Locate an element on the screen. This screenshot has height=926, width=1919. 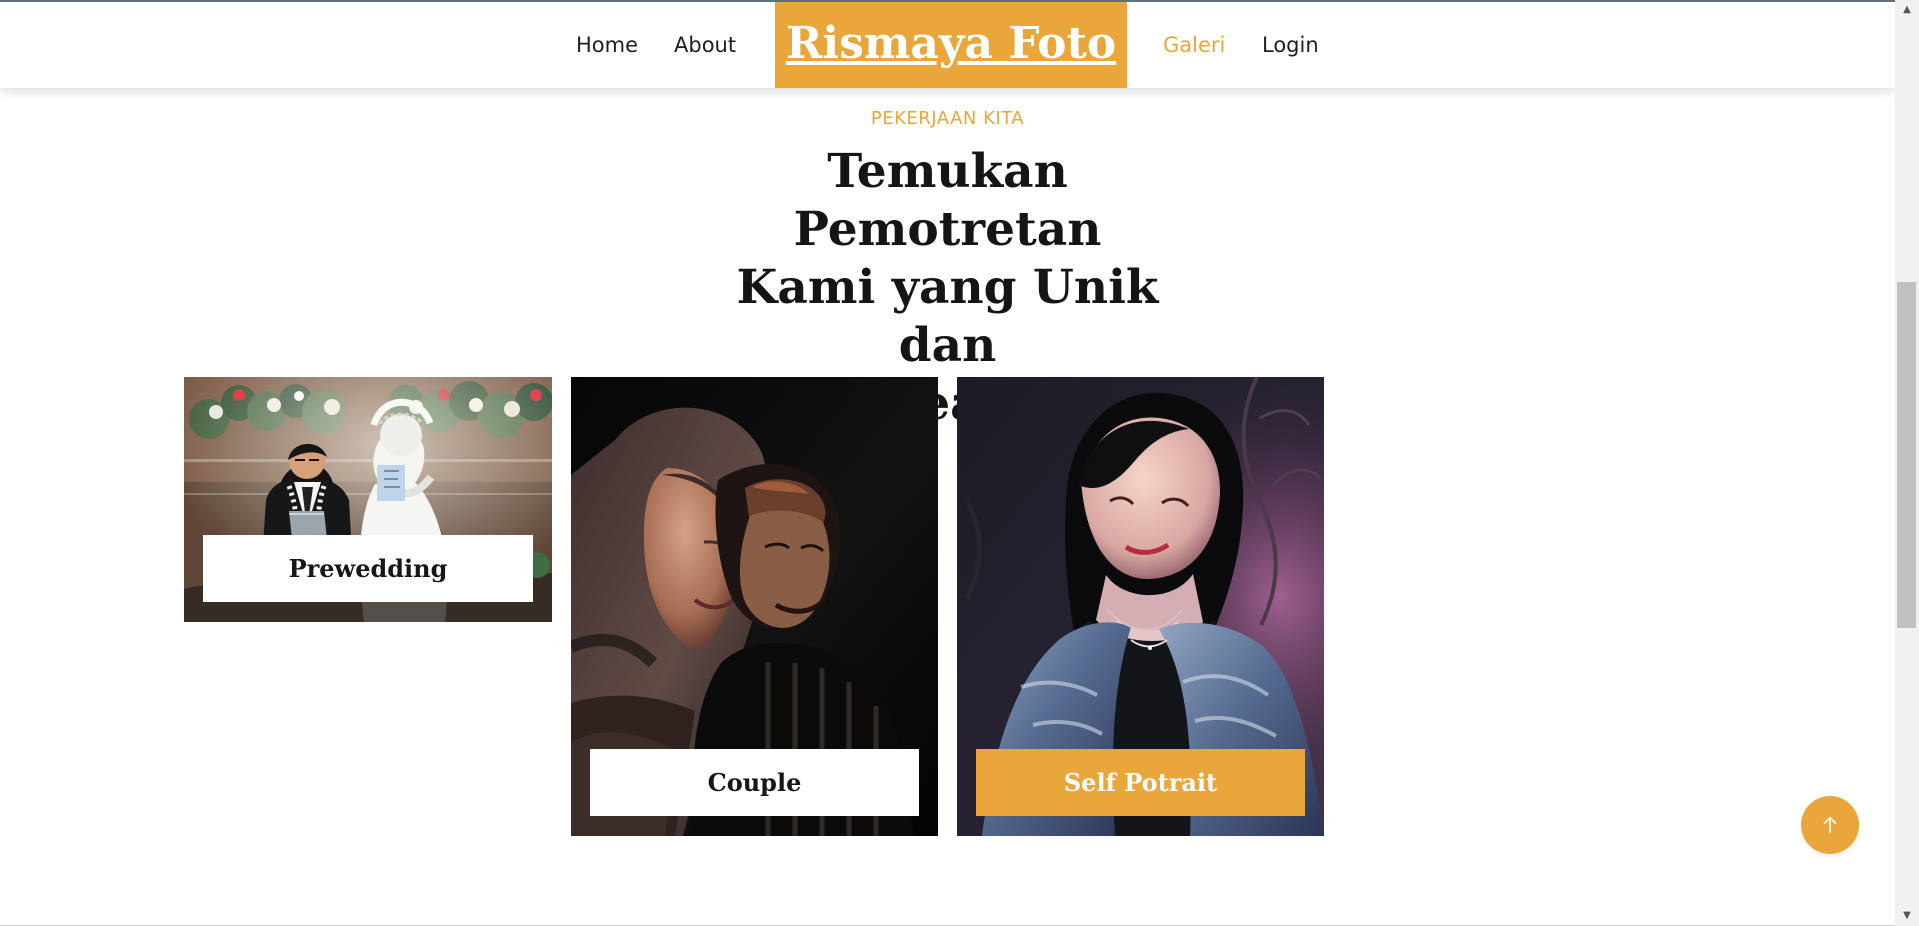
section-eyebrow: PEKERJAAN KITA is located at coordinates (947, 118).